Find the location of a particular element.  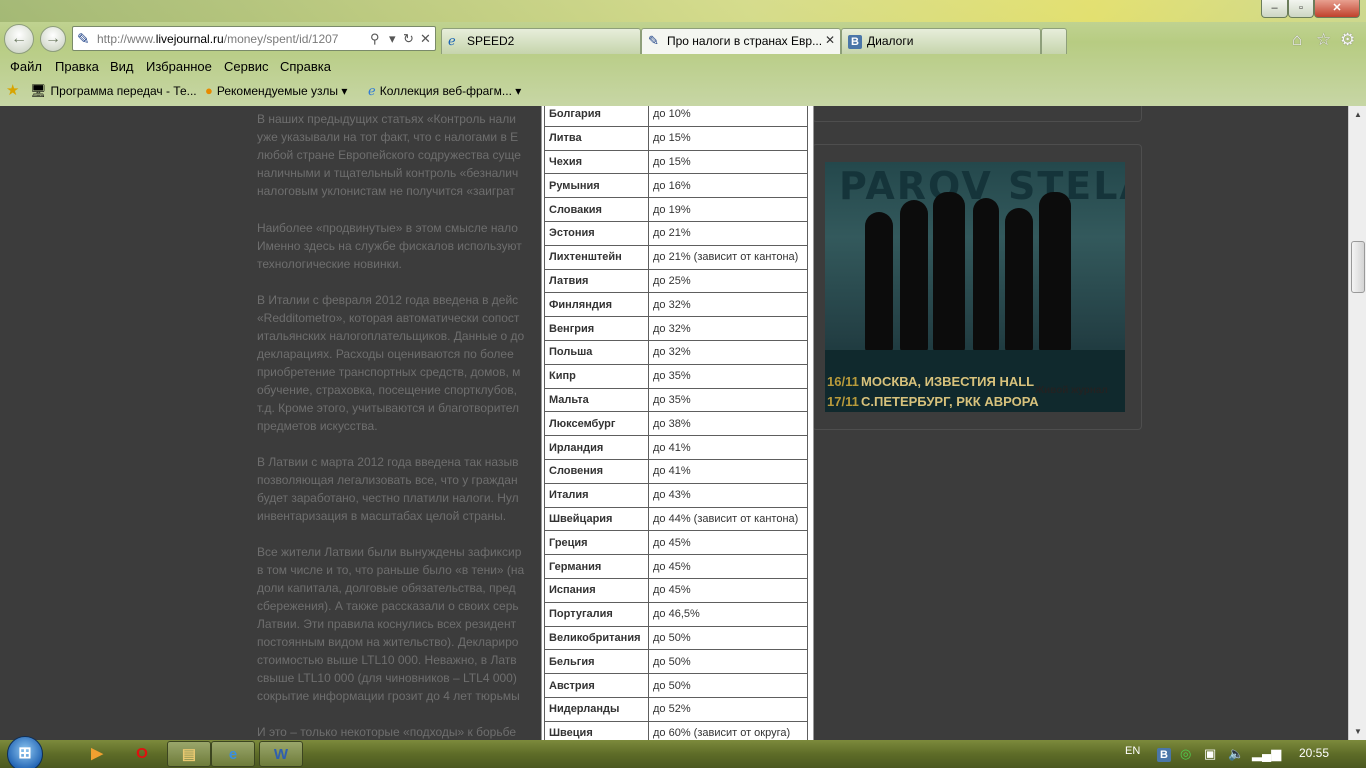

minimize-icon: – is located at coordinates (1274, 8).